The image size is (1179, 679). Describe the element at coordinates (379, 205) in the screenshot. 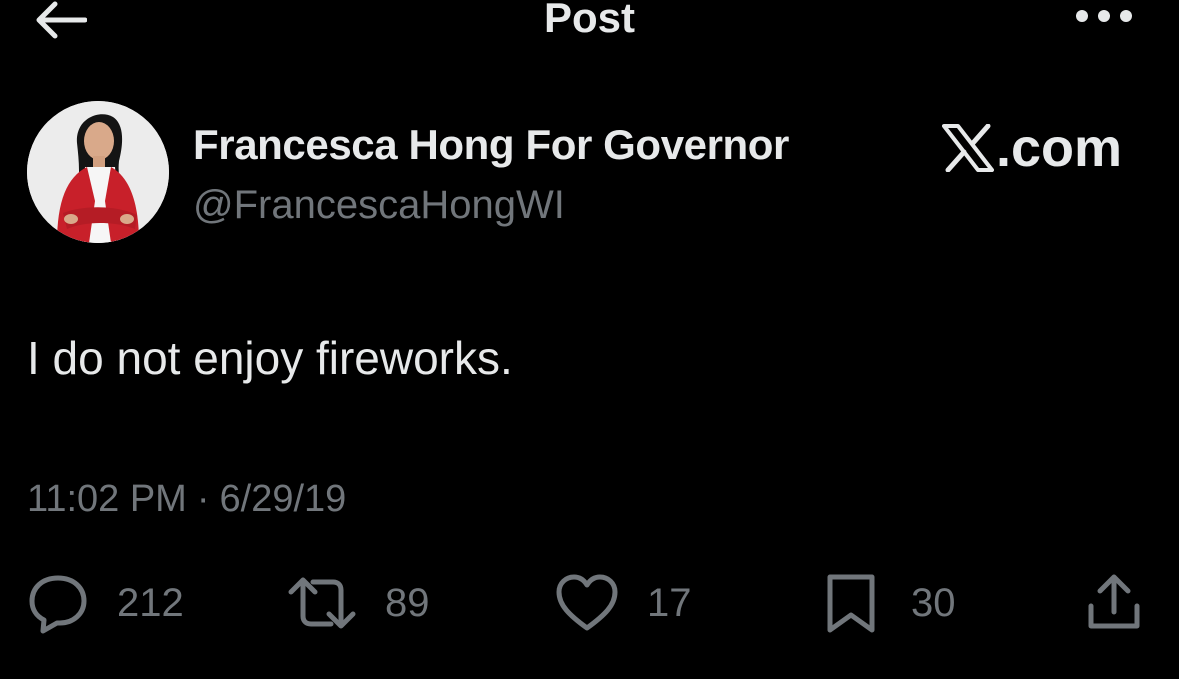

I see `author-handle: @FrancescaHongWI` at that location.